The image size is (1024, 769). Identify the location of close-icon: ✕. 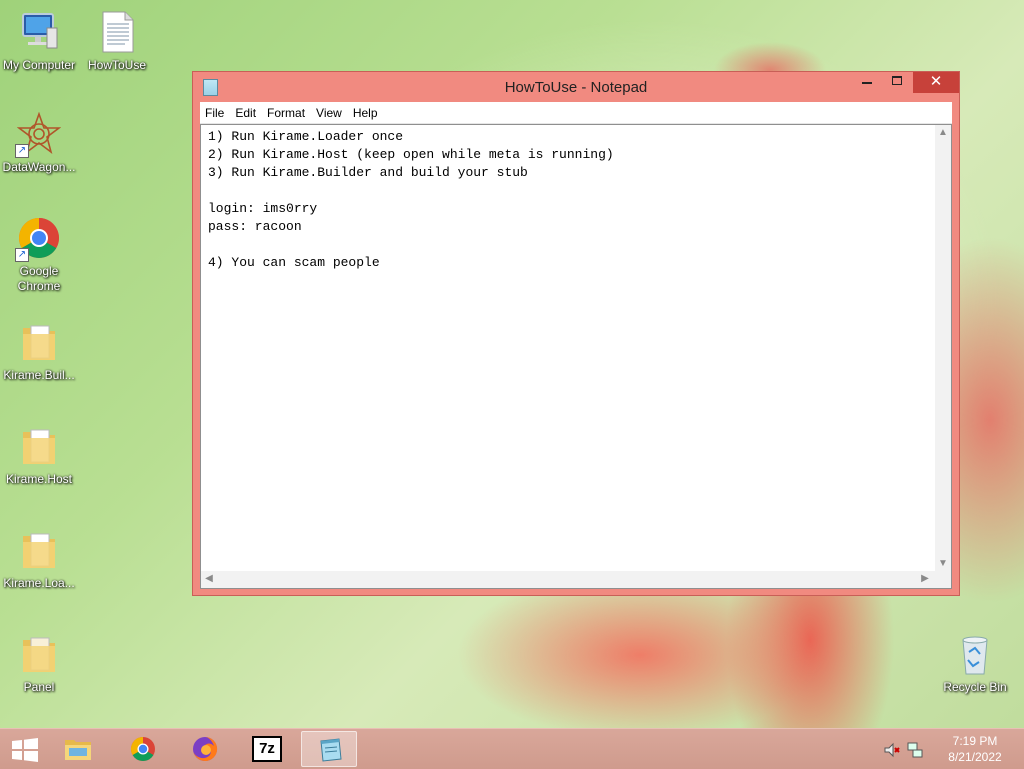
(936, 81).